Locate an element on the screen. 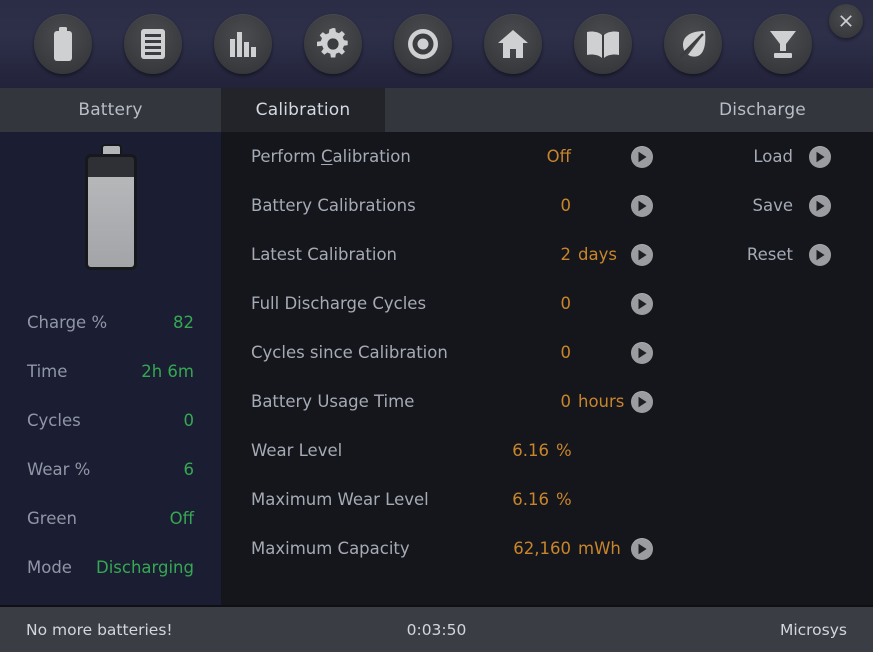 The height and width of the screenshot is (652, 873). battery-stat-value: 0 is located at coordinates (189, 420).